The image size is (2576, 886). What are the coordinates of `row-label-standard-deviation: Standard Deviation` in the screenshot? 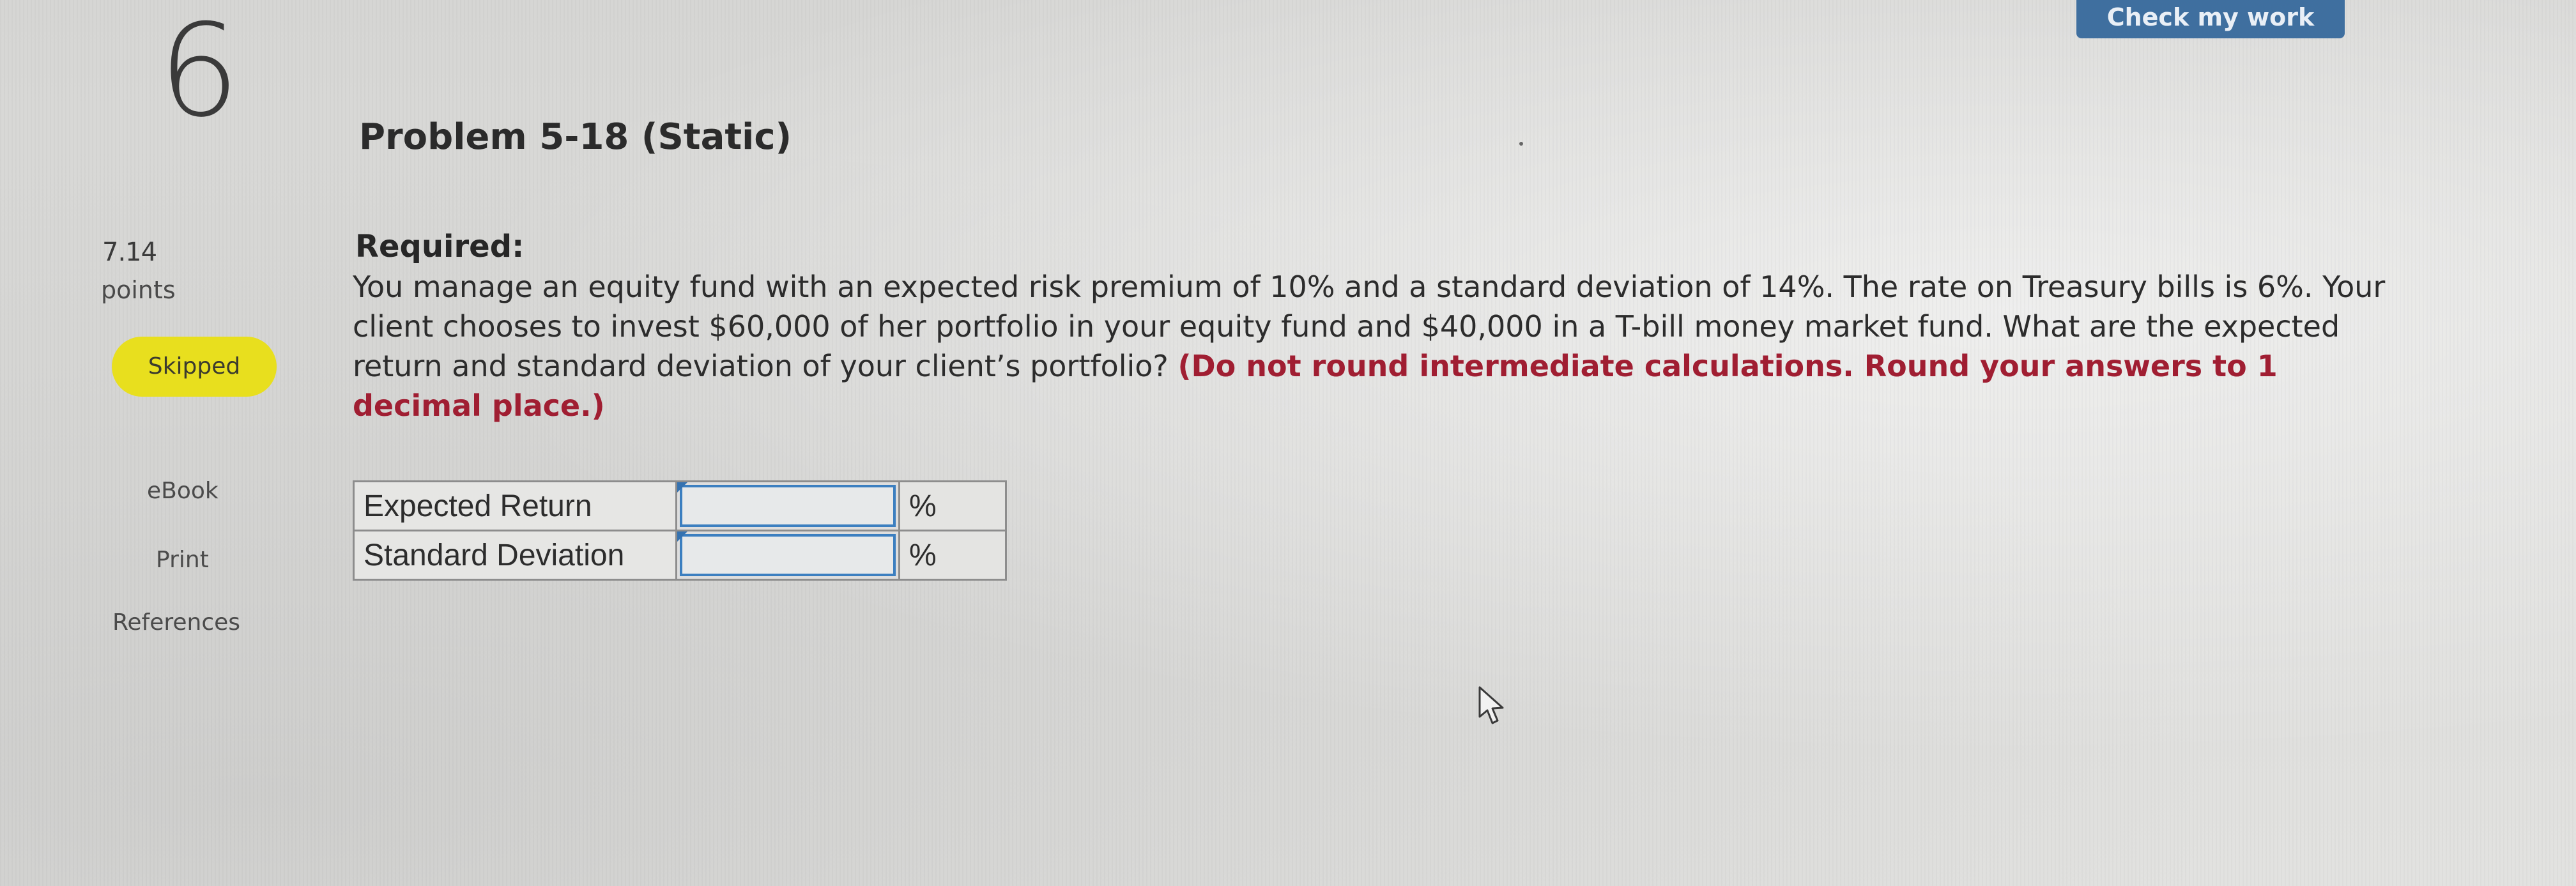 It's located at (515, 555).